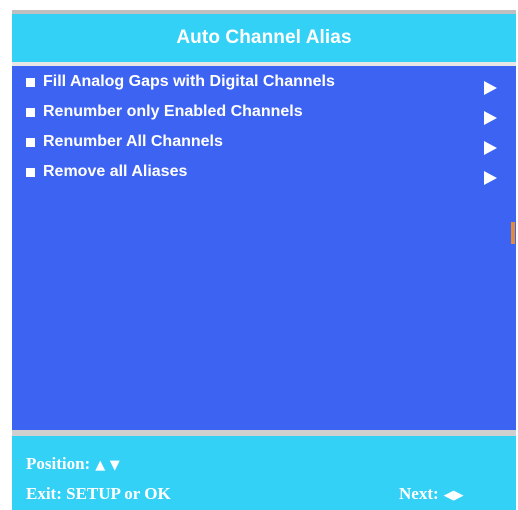  What do you see at coordinates (513, 233) in the screenshot?
I see `scroll-marker` at bounding box center [513, 233].